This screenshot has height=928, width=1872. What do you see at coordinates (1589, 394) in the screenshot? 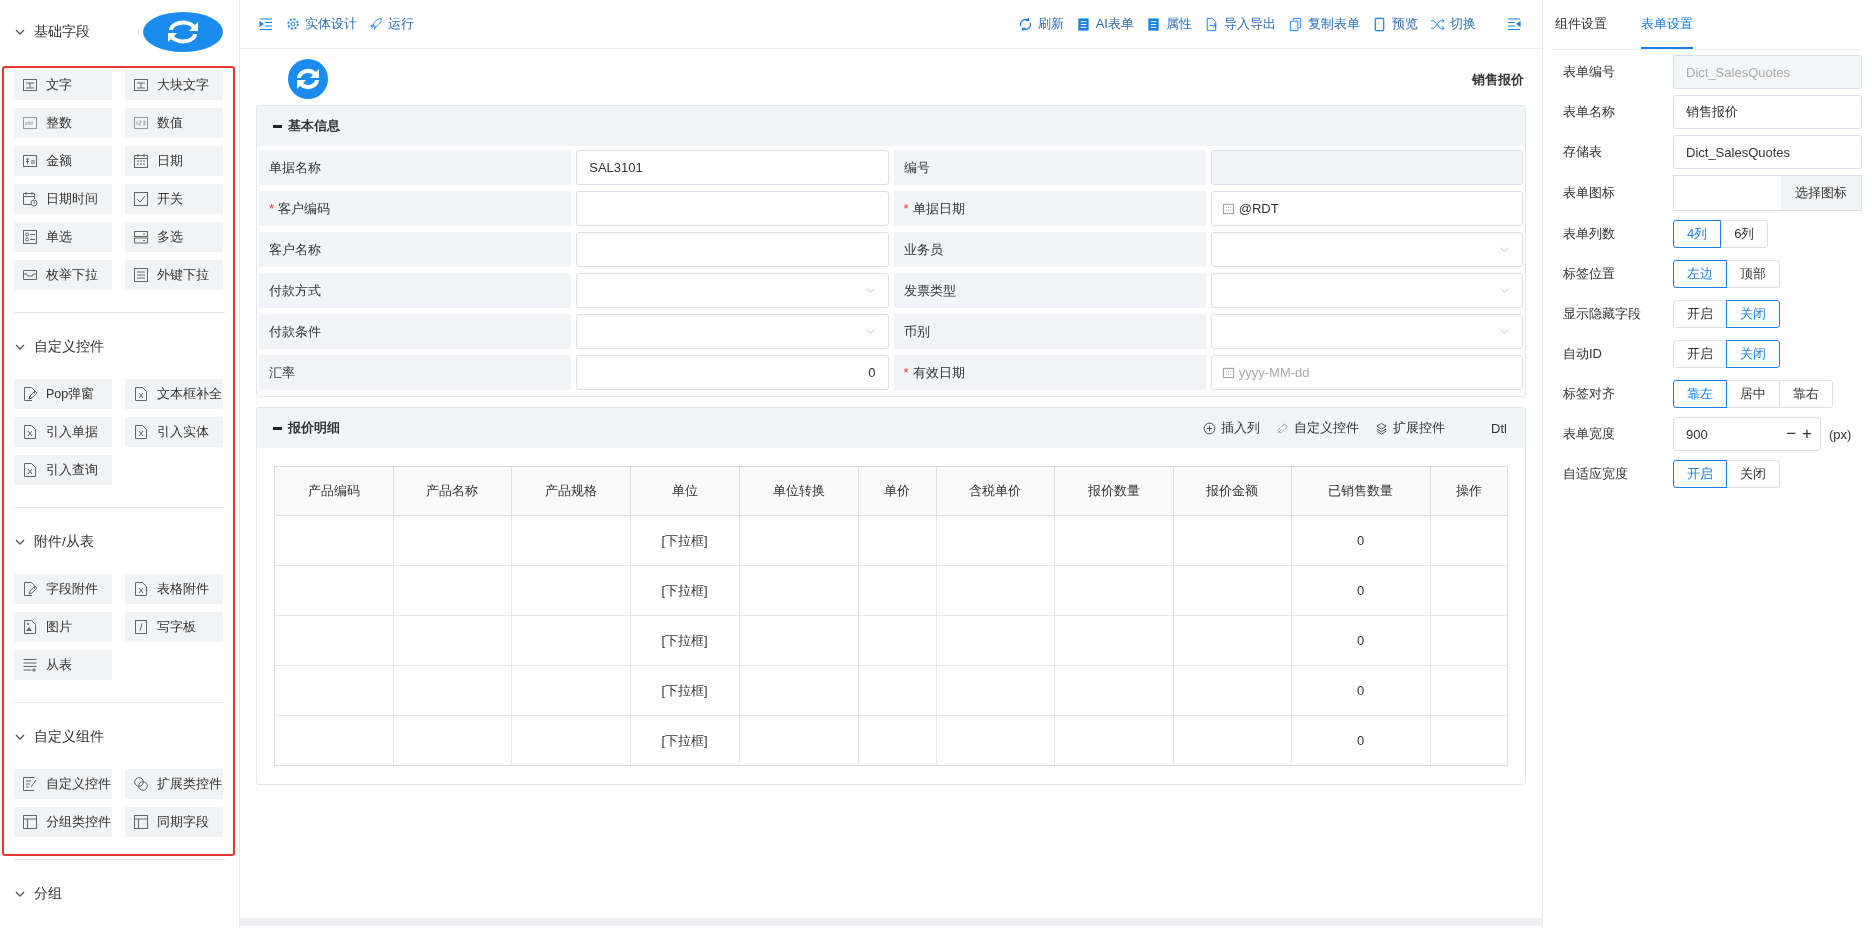
I see `setting-label: 标签对齐` at bounding box center [1589, 394].